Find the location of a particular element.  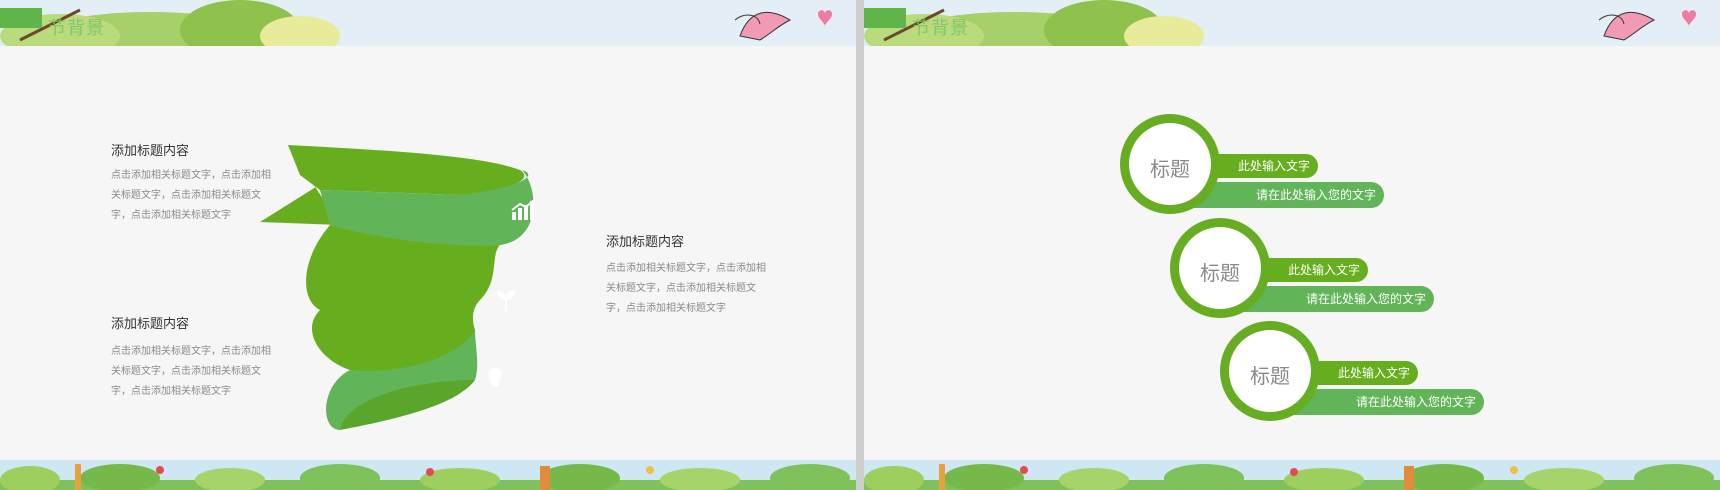

lightbulb-icon is located at coordinates (495, 377).